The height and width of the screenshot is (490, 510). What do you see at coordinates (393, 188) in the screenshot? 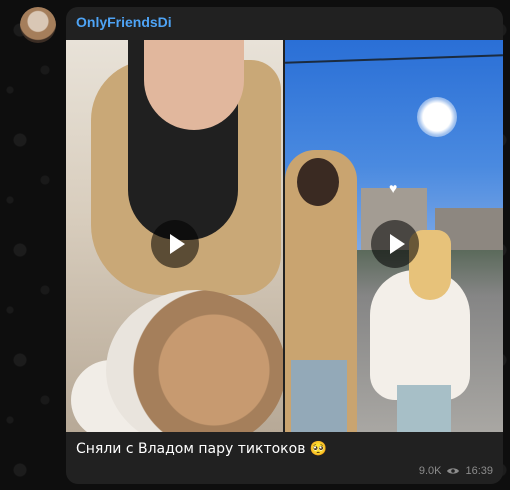
I see `heart-icon: ♥` at bounding box center [393, 188].